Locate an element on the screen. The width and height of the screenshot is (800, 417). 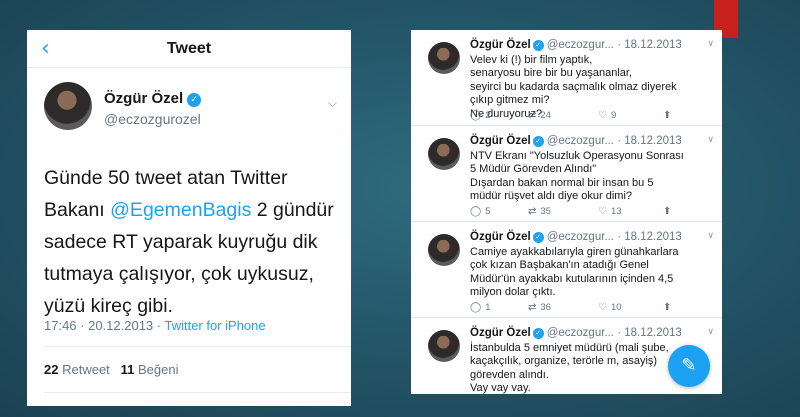
author-handle: @eczozgurozel is located at coordinates (152, 119).